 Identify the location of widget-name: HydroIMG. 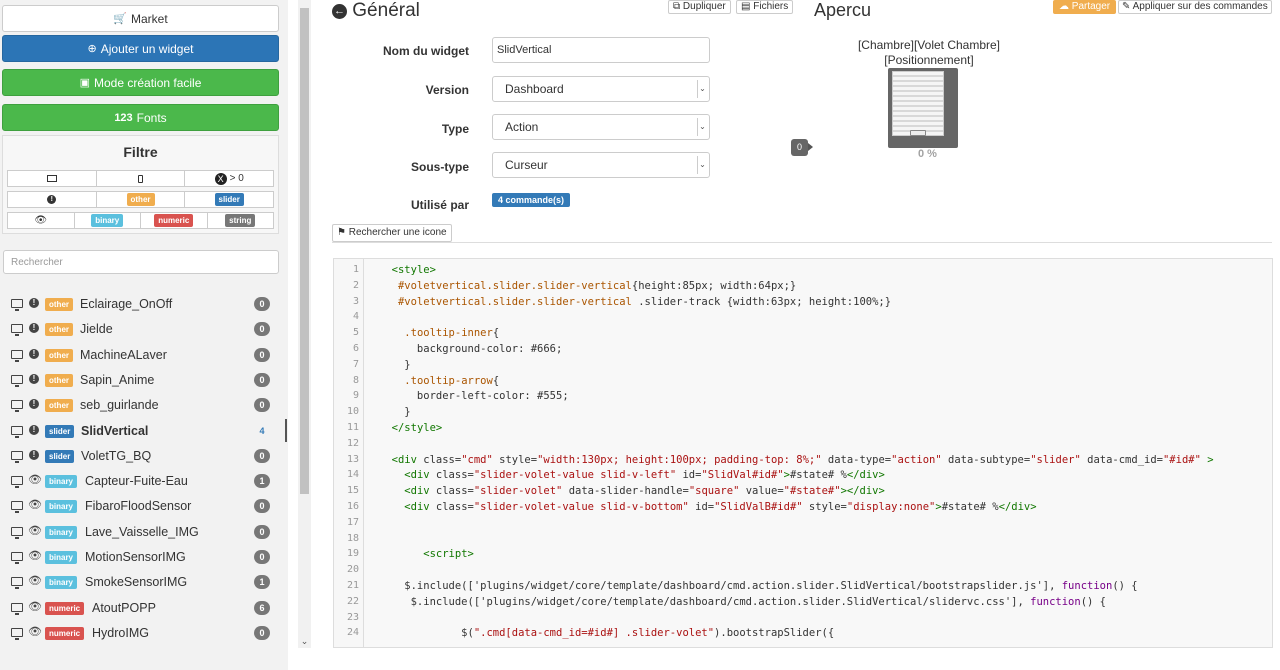
(120, 632).